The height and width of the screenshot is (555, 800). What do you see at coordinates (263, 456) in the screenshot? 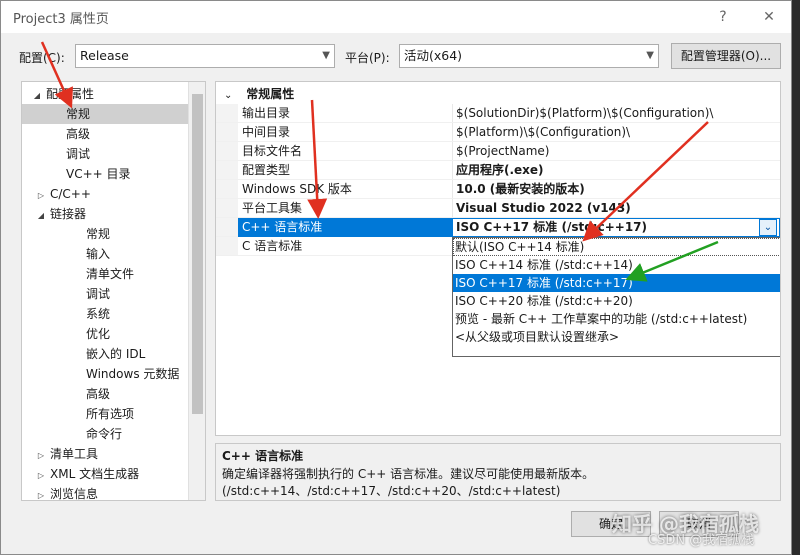
I see `description-title: C++ 语言标准` at bounding box center [263, 456].